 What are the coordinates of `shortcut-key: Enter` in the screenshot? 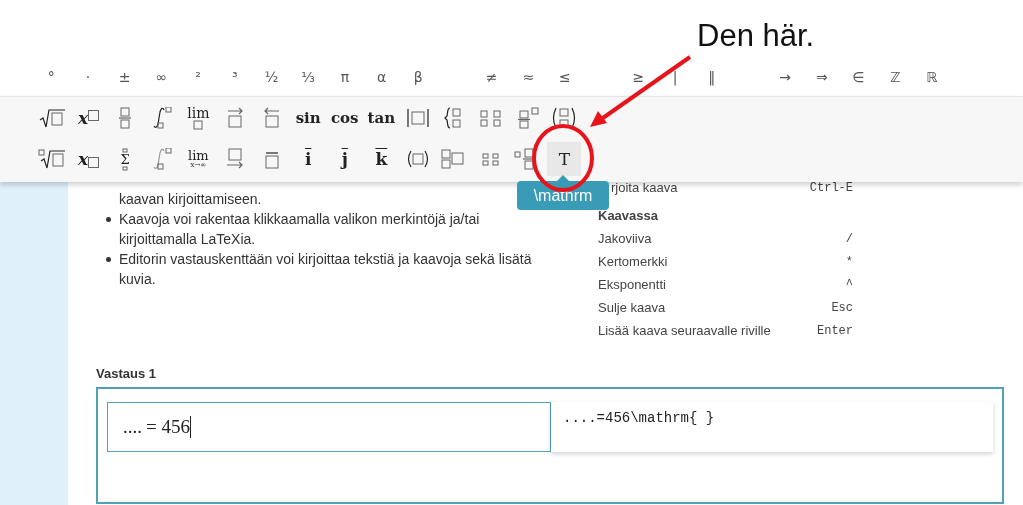 It's located at (835, 330).